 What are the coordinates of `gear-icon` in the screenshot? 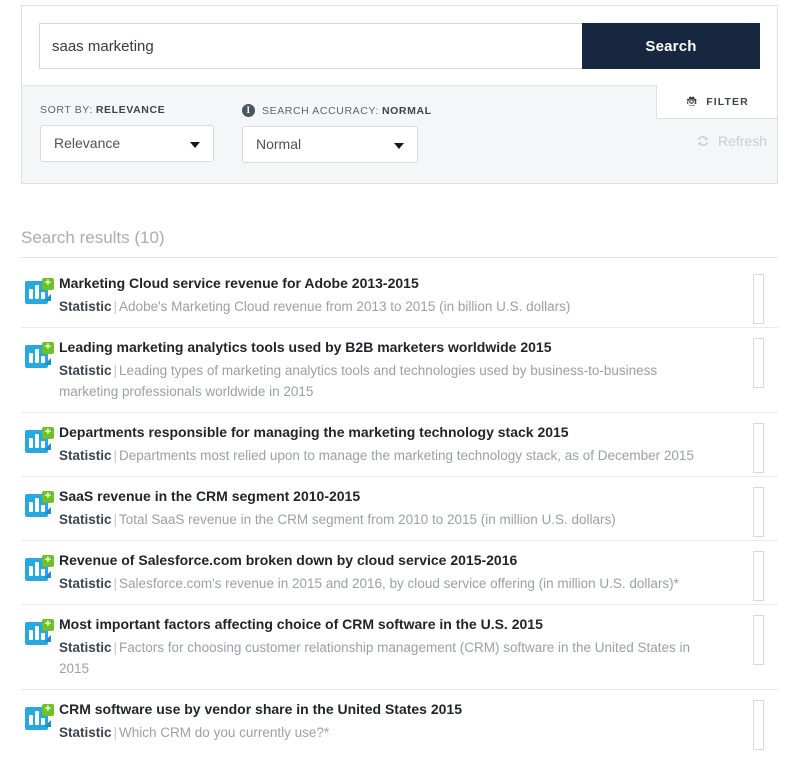 It's located at (691, 101).